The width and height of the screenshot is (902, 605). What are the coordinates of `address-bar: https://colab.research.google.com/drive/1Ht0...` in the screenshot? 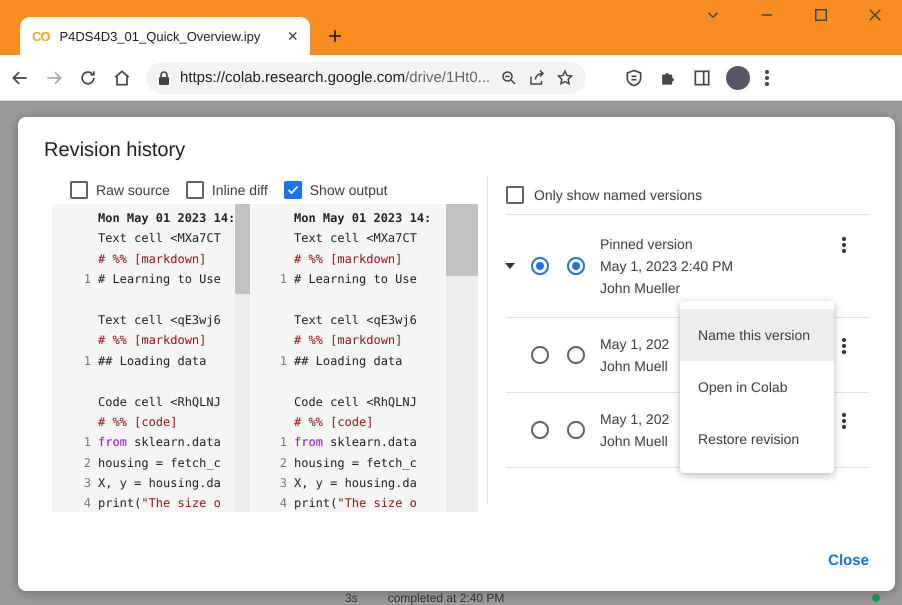 It's located at (366, 78).